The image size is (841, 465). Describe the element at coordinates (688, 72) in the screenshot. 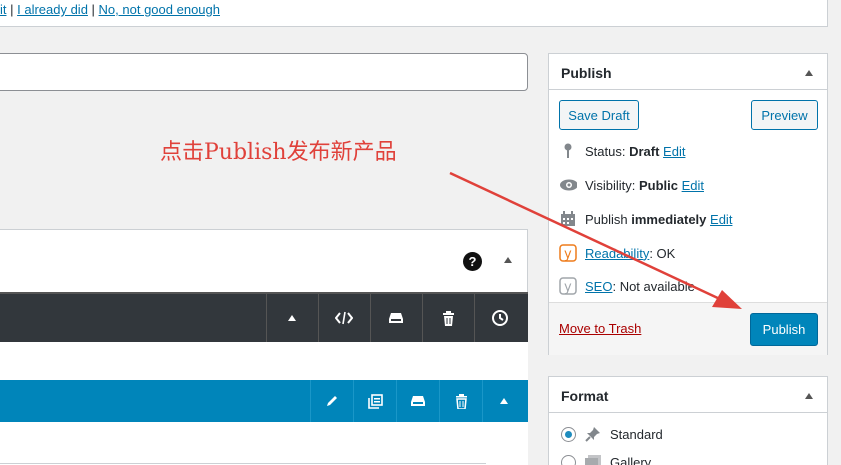

I see `publish-box-header: Publish` at that location.